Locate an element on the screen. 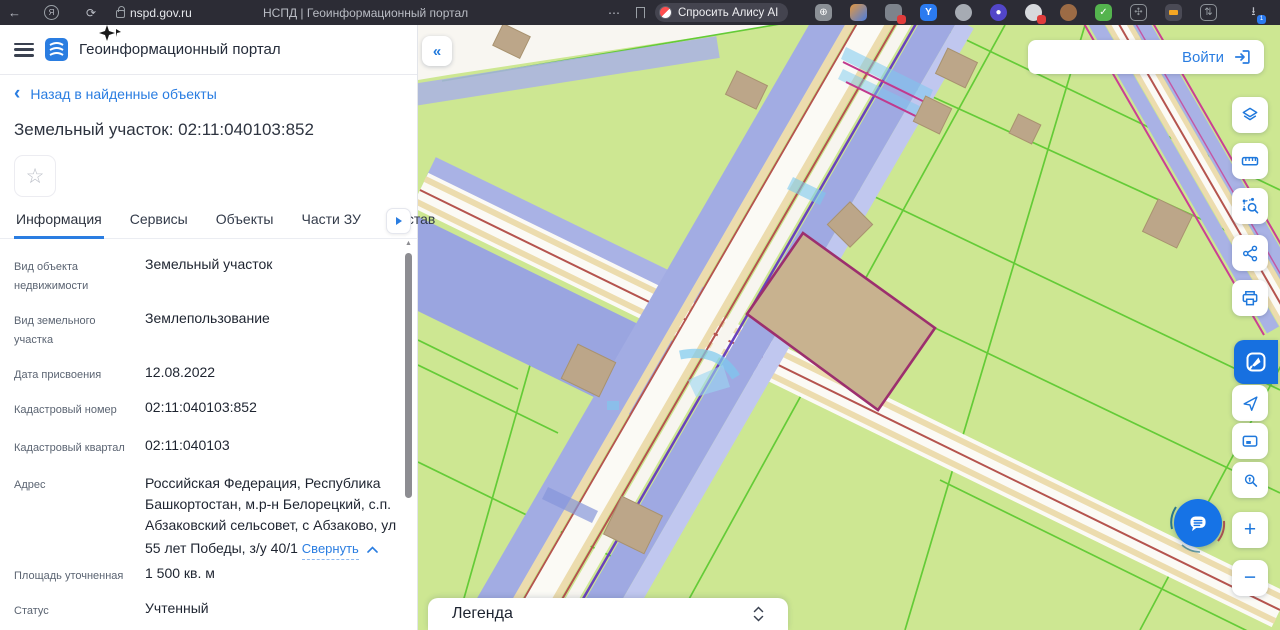 This screenshot has height=630, width=1280. login-button: Войти is located at coordinates (1146, 57).